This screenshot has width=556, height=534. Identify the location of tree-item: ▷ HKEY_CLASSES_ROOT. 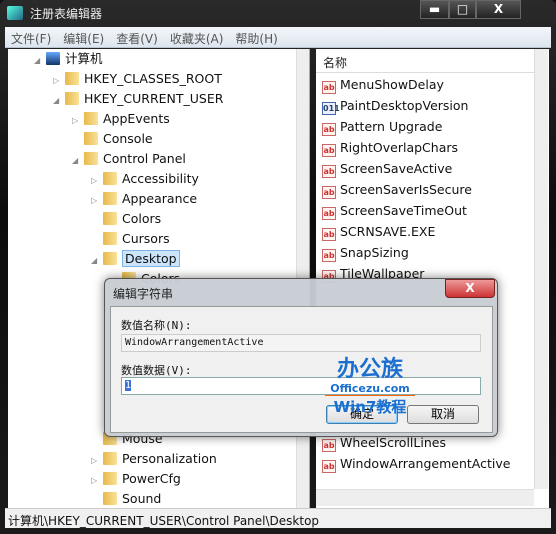
(137, 79).